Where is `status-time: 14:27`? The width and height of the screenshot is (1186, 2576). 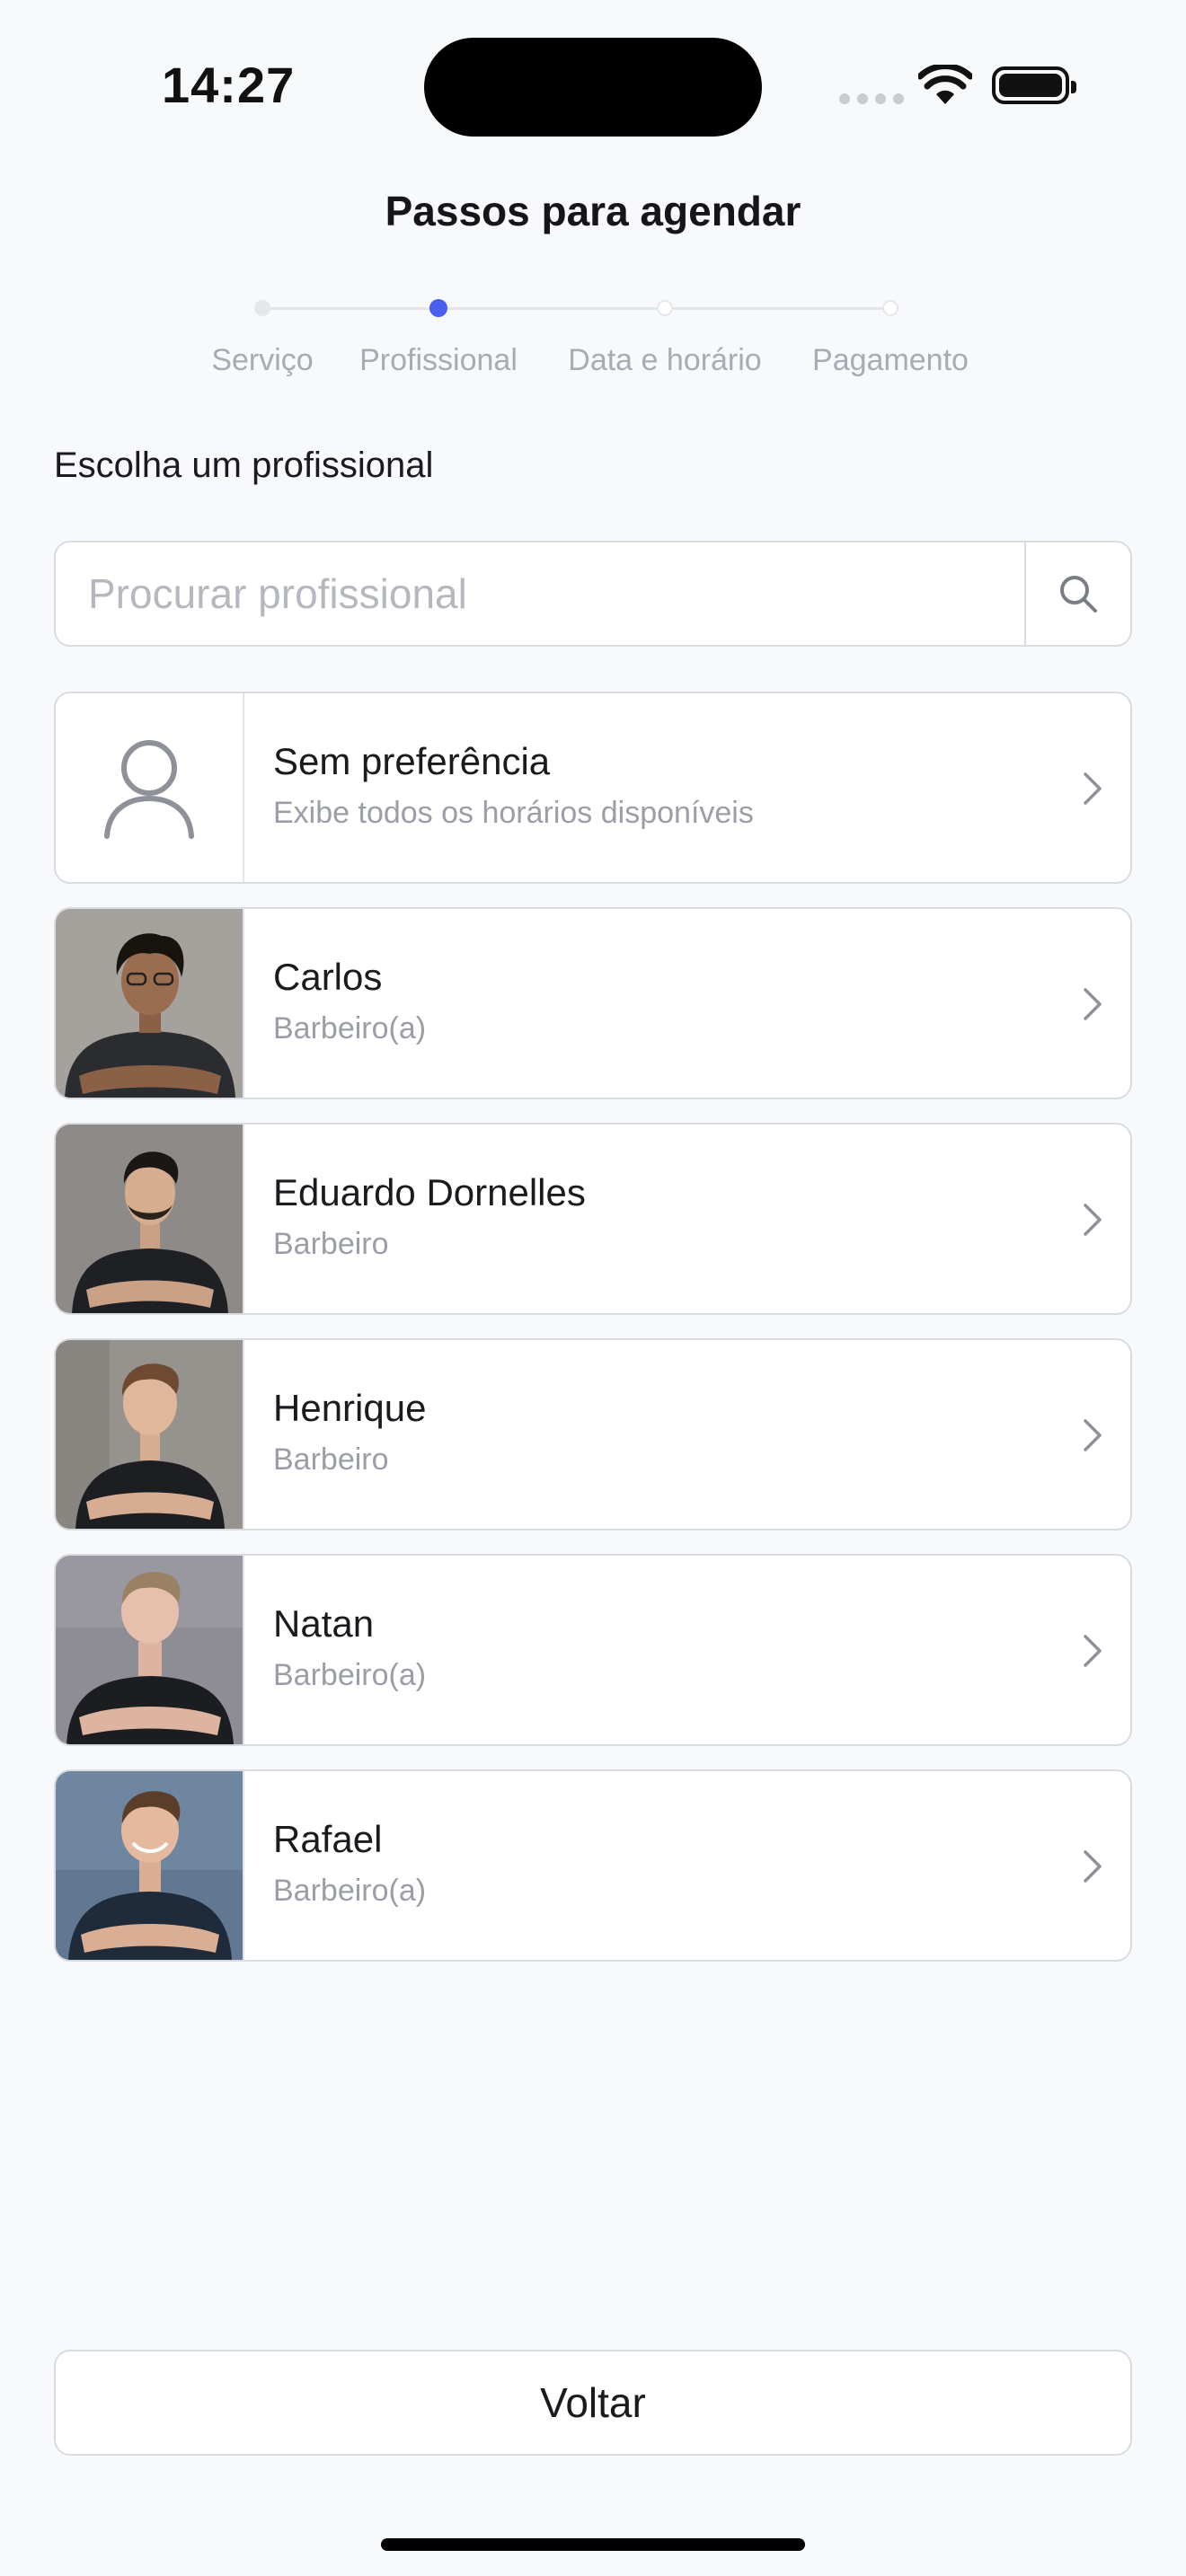
status-time: 14:27 is located at coordinates (229, 85).